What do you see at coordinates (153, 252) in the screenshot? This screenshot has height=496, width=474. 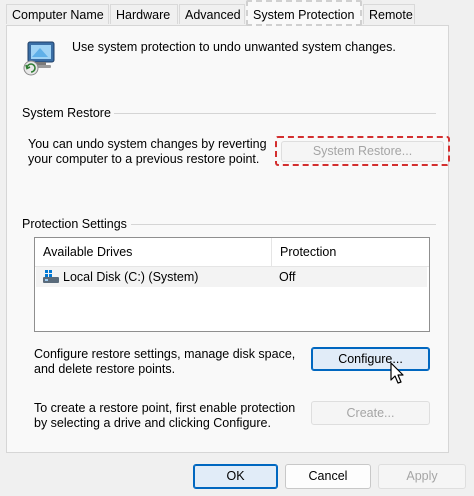 I see `column-available-drives: Available Drives` at bounding box center [153, 252].